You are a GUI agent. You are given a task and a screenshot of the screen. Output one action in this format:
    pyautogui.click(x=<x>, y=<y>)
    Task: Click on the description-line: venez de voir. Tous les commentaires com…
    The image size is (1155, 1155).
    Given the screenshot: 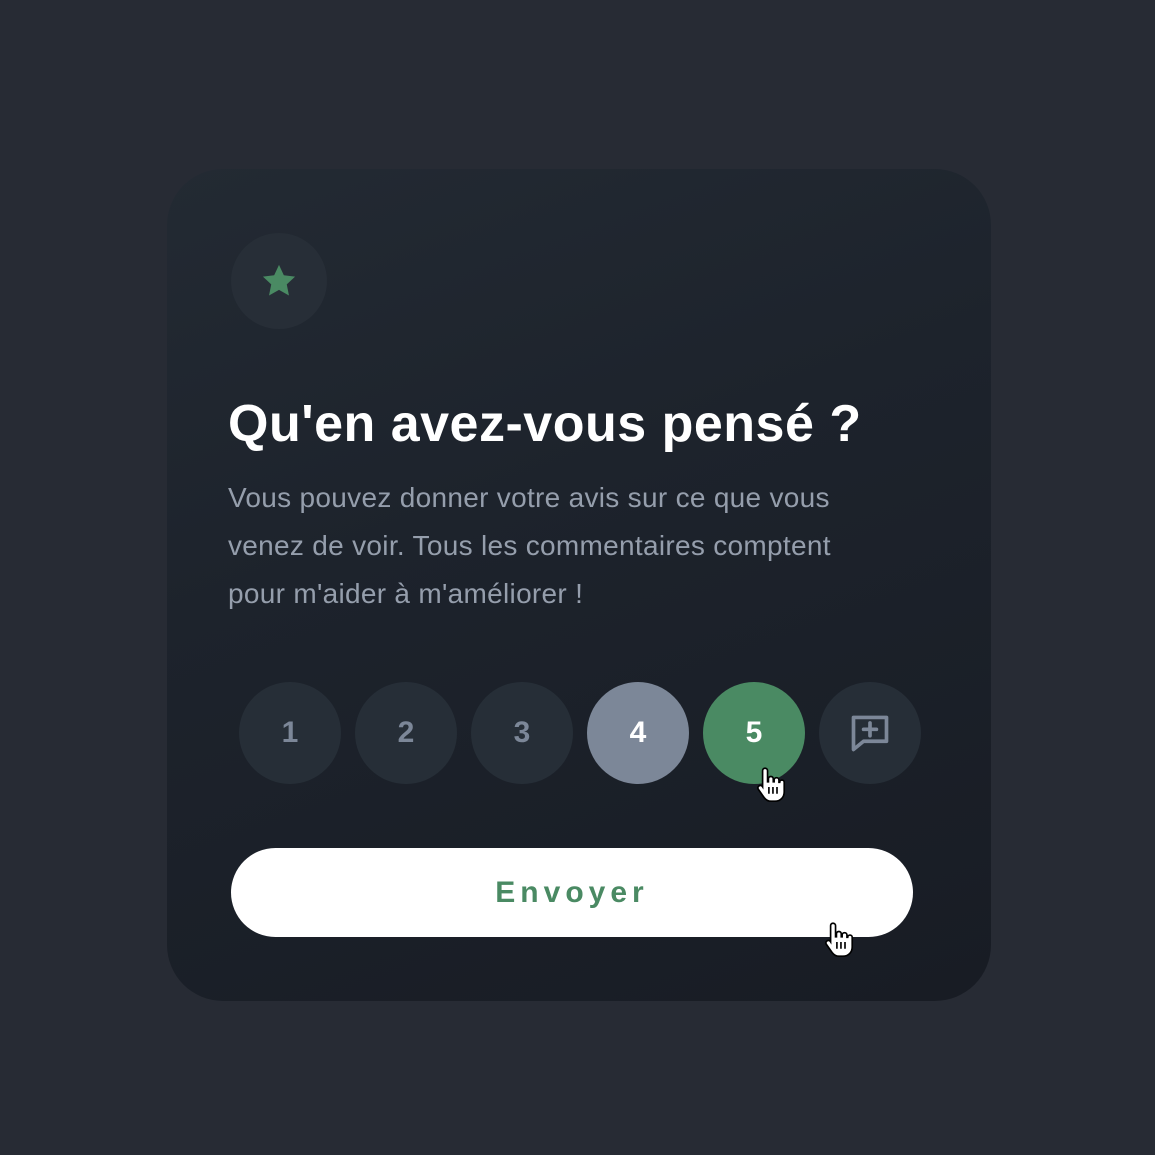 What is the action you would take?
    pyautogui.click(x=529, y=545)
    